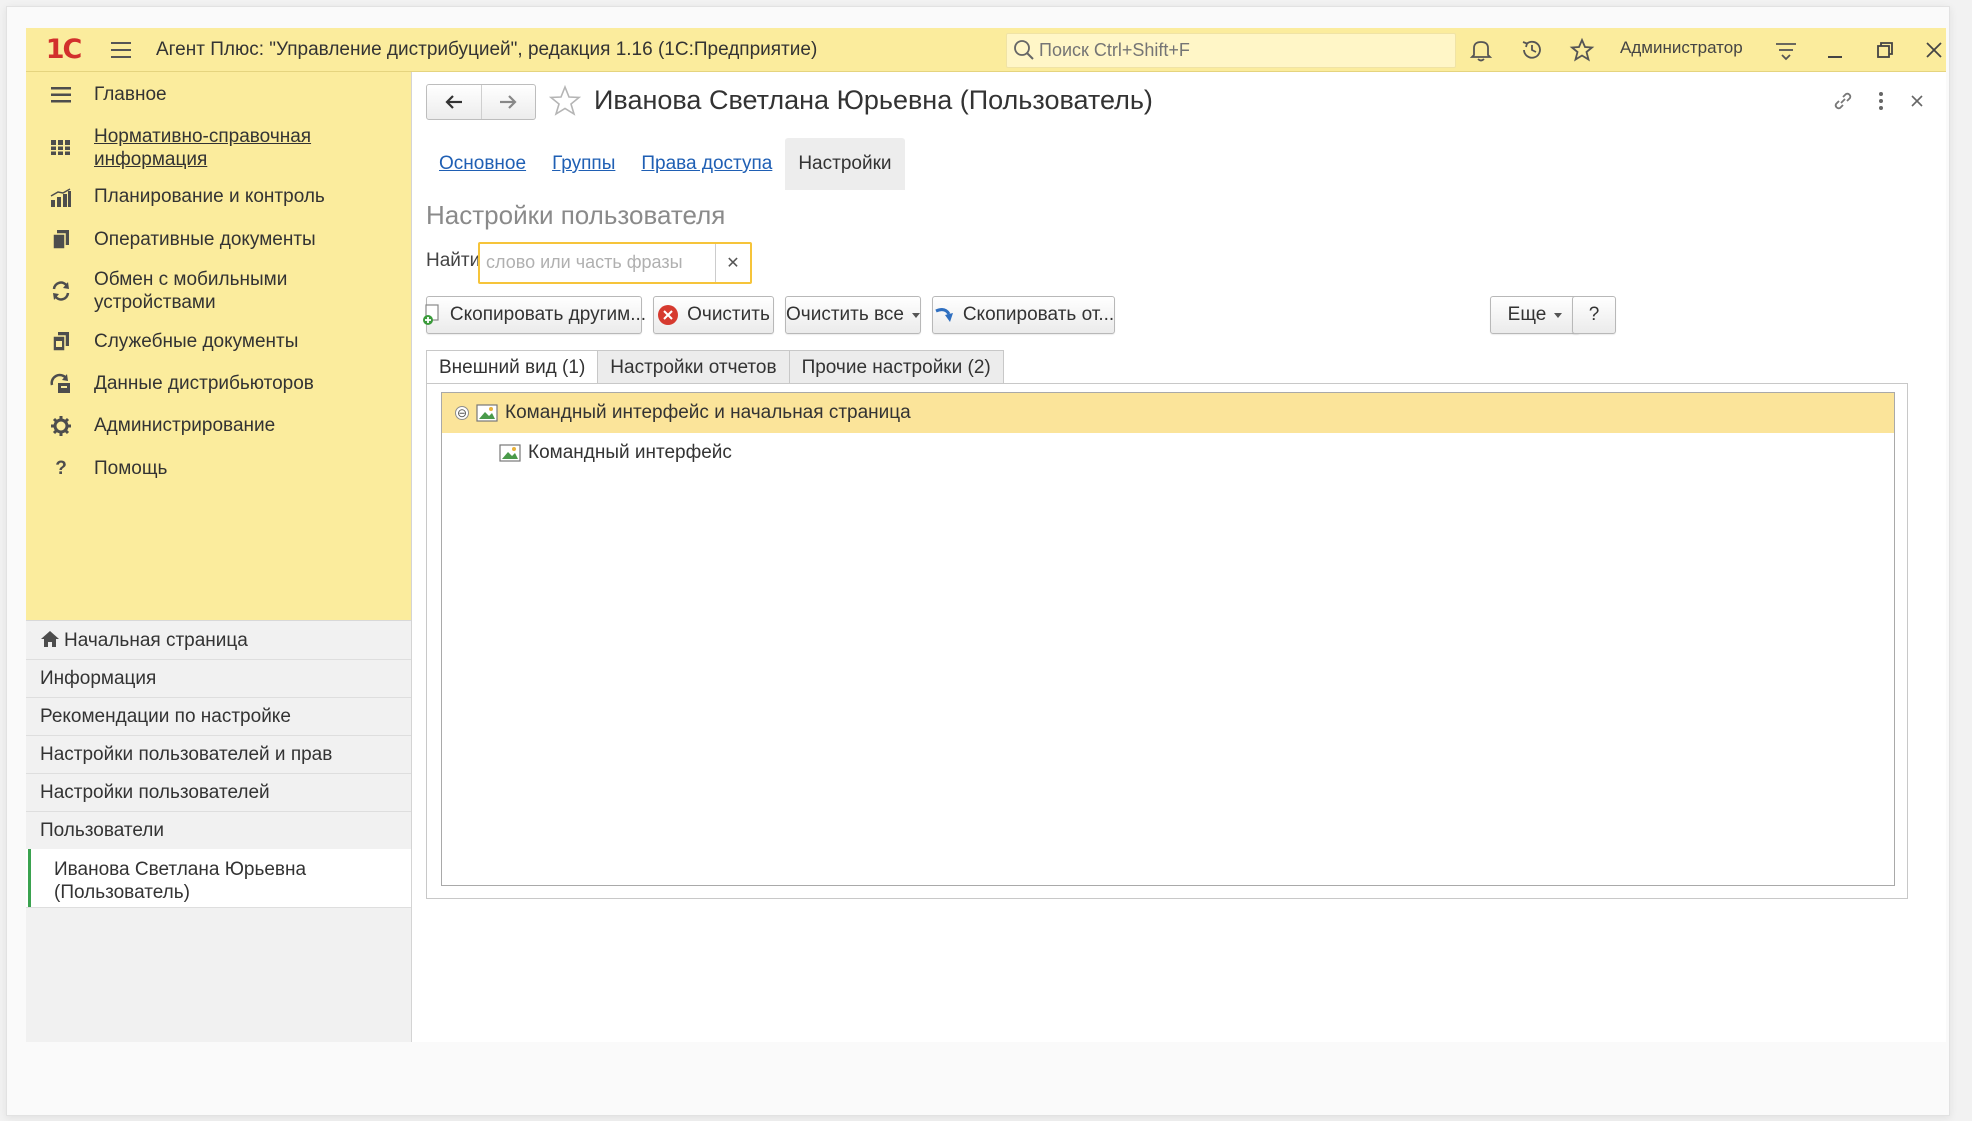 The image size is (1972, 1121). What do you see at coordinates (456, 260) in the screenshot?
I see `find-label: Найти:` at bounding box center [456, 260].